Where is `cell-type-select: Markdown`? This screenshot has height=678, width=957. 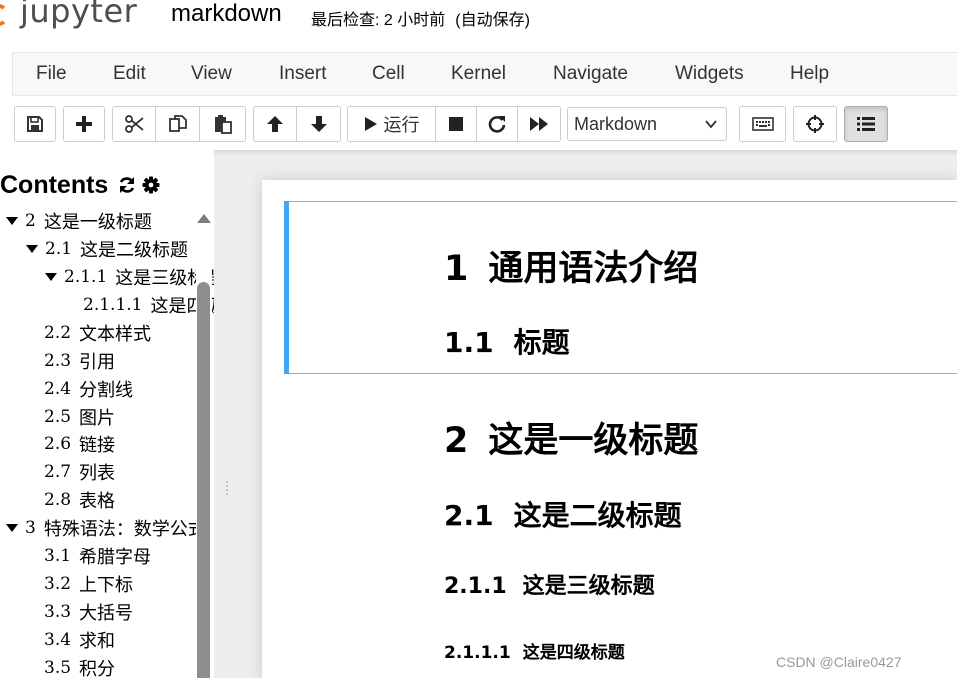
cell-type-select: Markdown is located at coordinates (647, 124).